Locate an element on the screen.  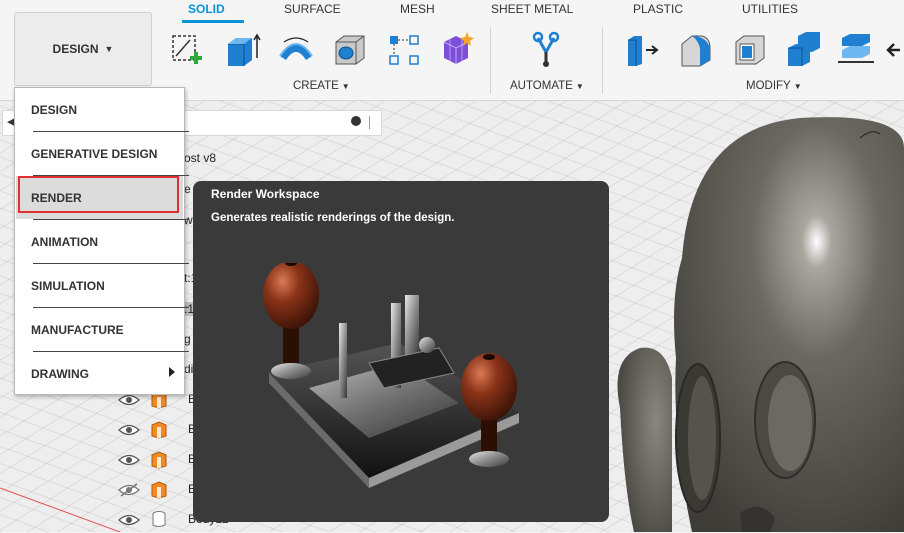
menu-item-render: RENDER is located at coordinates (99, 197).